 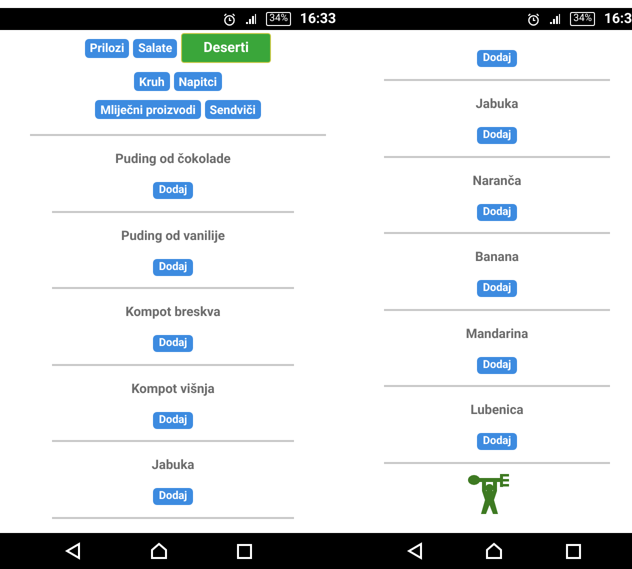 What do you see at coordinates (155, 48) in the screenshot?
I see `category-button: Salate` at bounding box center [155, 48].